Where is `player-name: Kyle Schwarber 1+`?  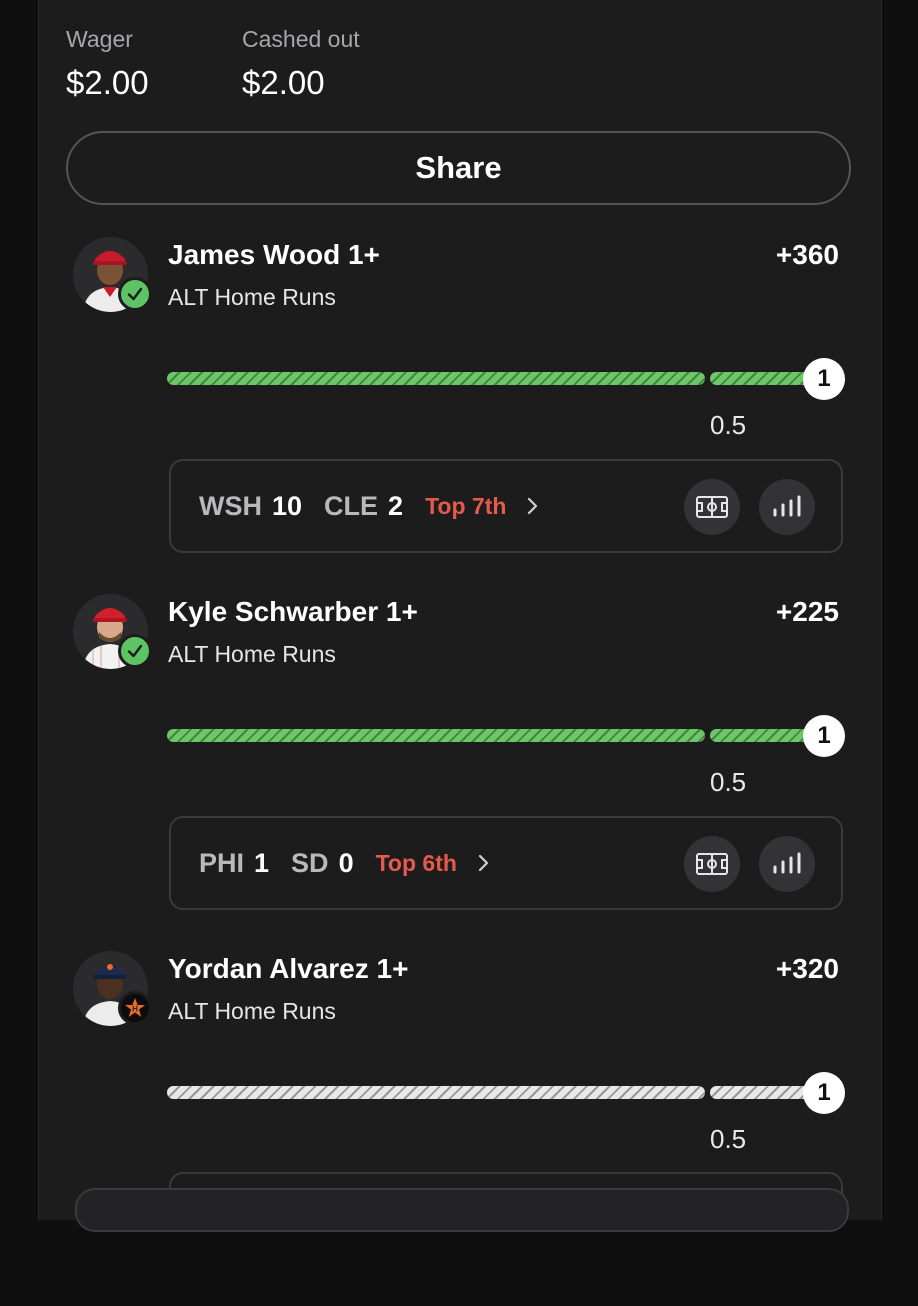
player-name: Kyle Schwarber 1+ is located at coordinates (293, 611).